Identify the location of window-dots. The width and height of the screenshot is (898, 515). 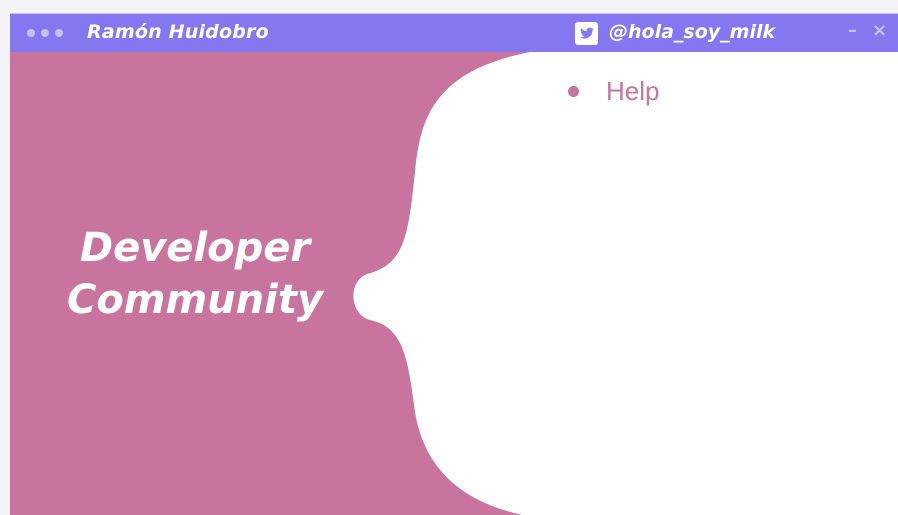
(45, 33).